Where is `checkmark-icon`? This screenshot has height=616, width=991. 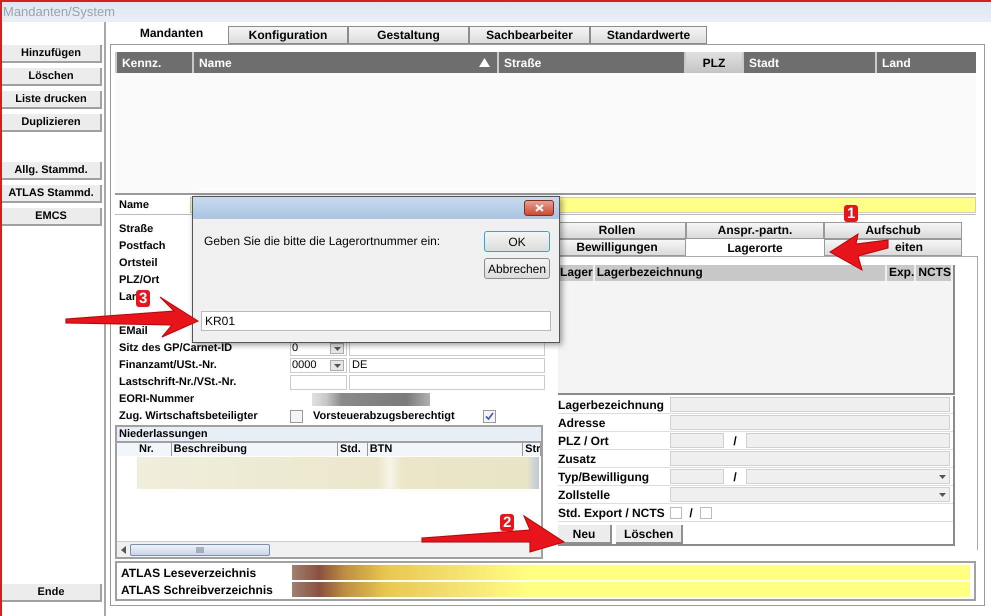
checkmark-icon is located at coordinates (489, 416).